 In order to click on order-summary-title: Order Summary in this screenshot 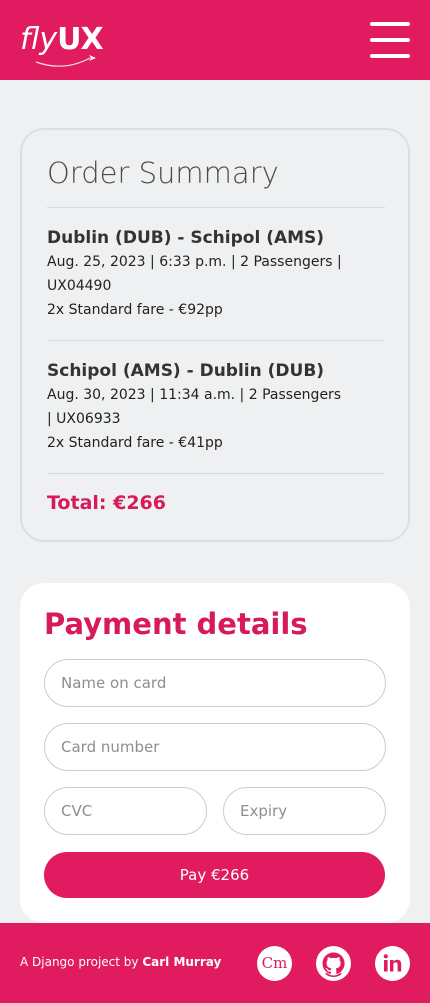, I will do `click(163, 173)`.